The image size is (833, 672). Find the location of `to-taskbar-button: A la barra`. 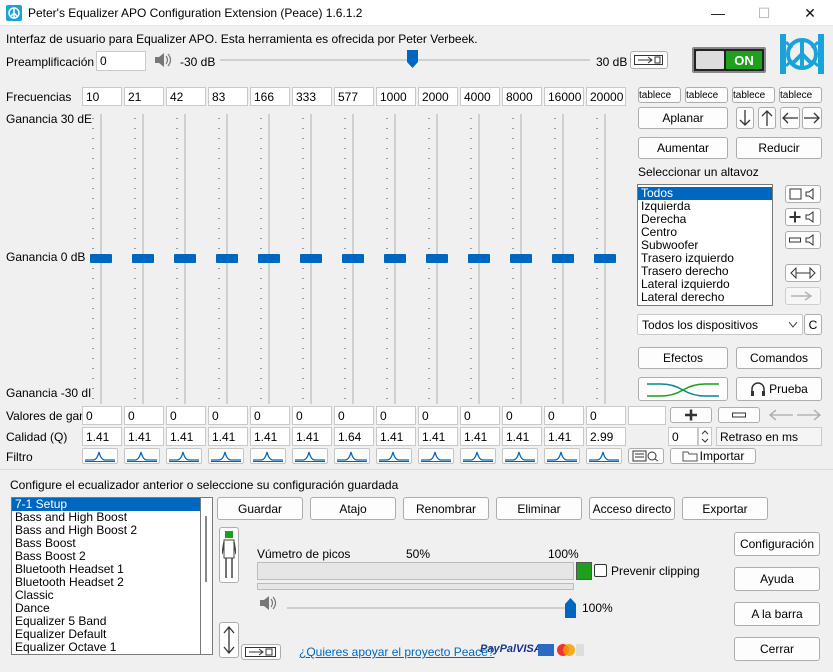

to-taskbar-button: A la barra is located at coordinates (777, 614).